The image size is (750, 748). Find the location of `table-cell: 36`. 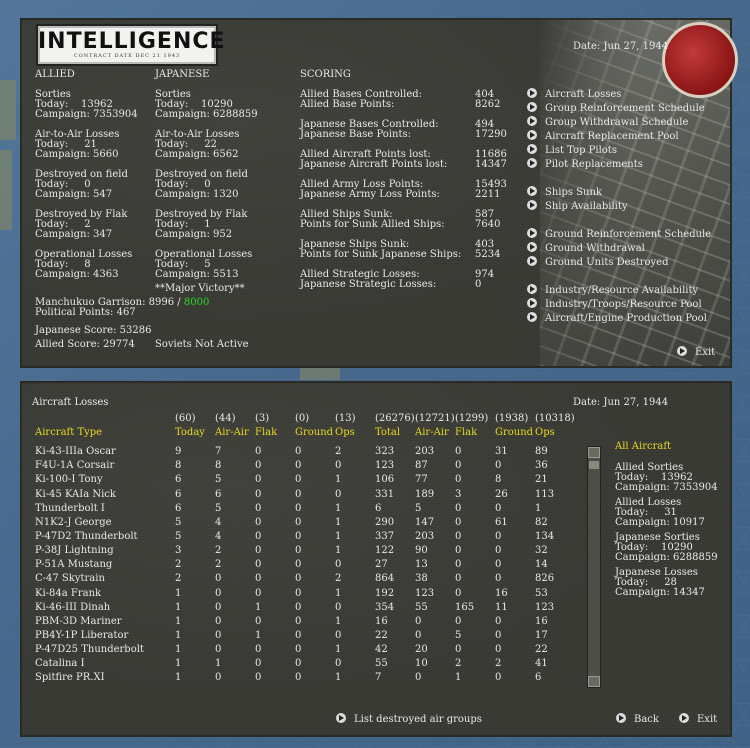

table-cell: 36 is located at coordinates (541, 466).